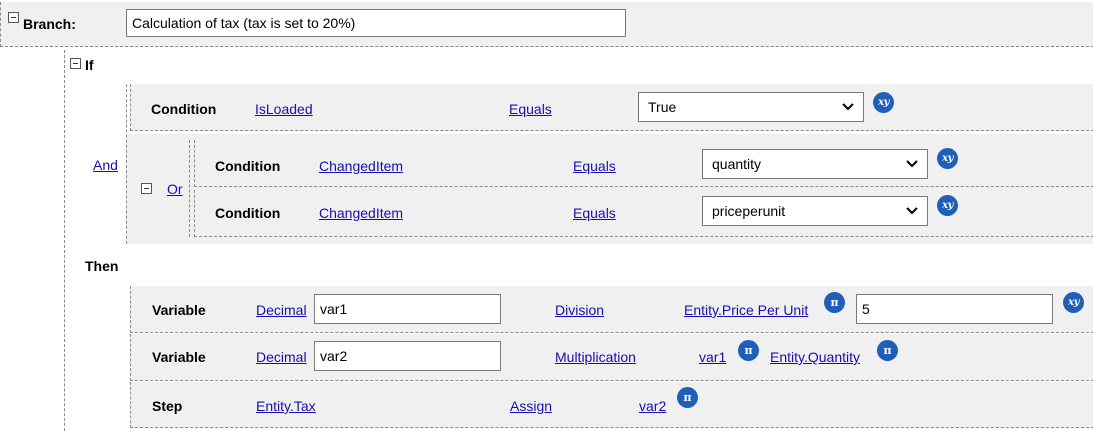  Describe the element at coordinates (89, 65) in the screenshot. I see `if-label: If` at that location.